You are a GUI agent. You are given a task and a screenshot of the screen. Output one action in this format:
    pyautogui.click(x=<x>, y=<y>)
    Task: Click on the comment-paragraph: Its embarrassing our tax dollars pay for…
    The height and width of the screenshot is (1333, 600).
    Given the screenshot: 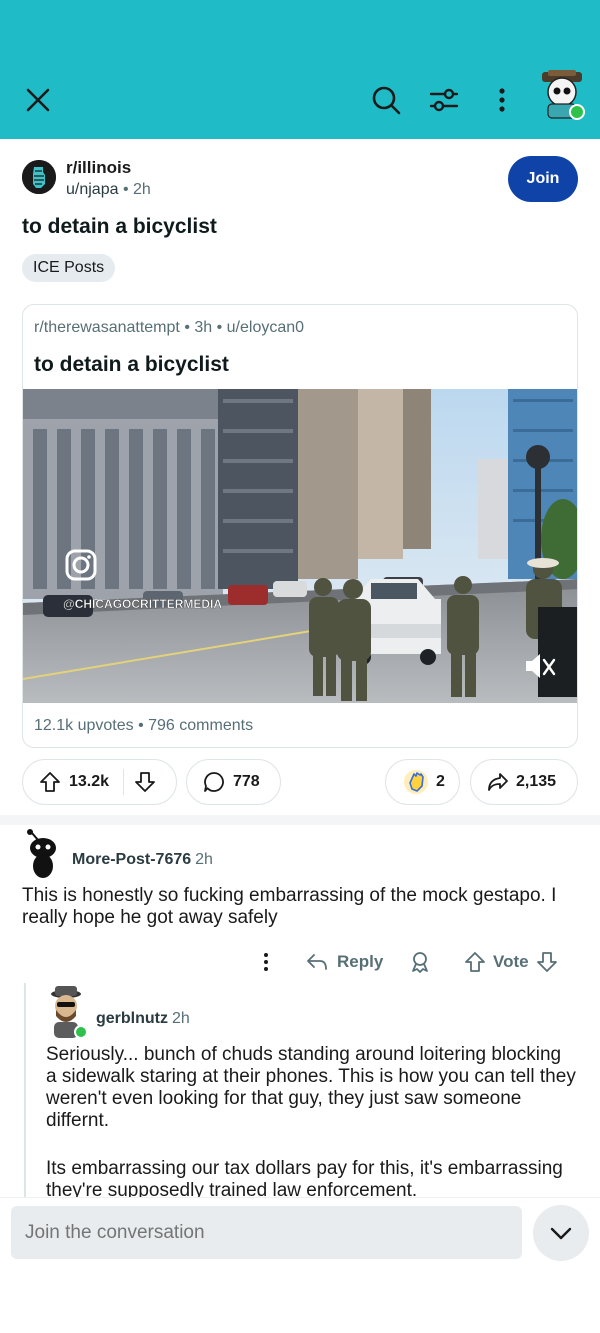 What is the action you would take?
    pyautogui.click(x=304, y=1179)
    